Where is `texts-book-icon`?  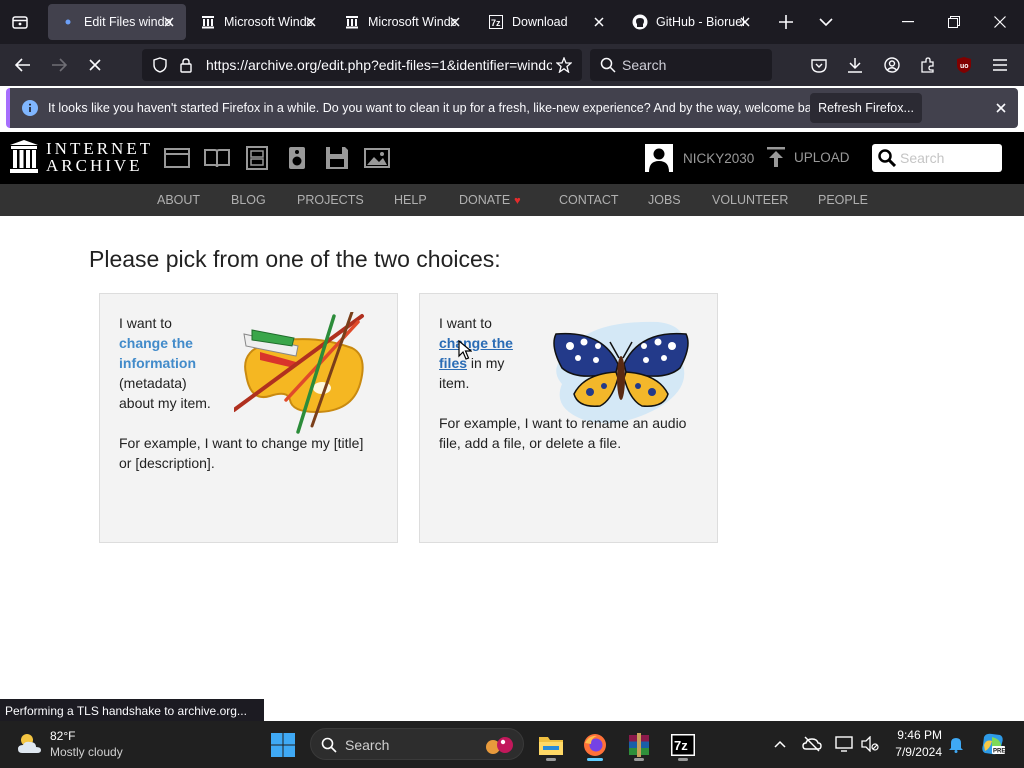 texts-book-icon is located at coordinates (217, 158).